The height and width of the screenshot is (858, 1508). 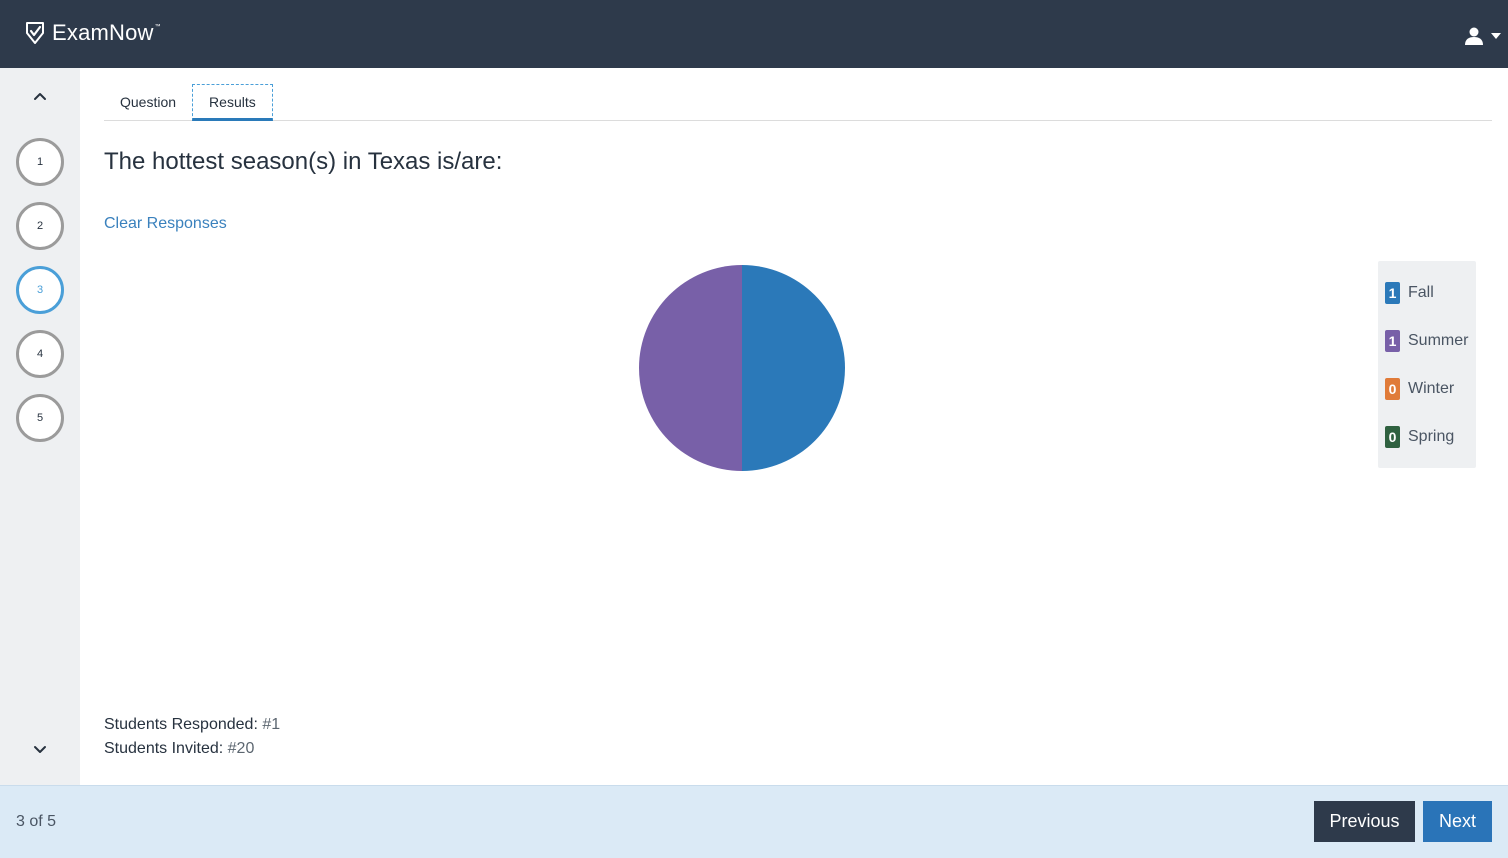 I want to click on legend-label: Spring, so click(x=1431, y=436).